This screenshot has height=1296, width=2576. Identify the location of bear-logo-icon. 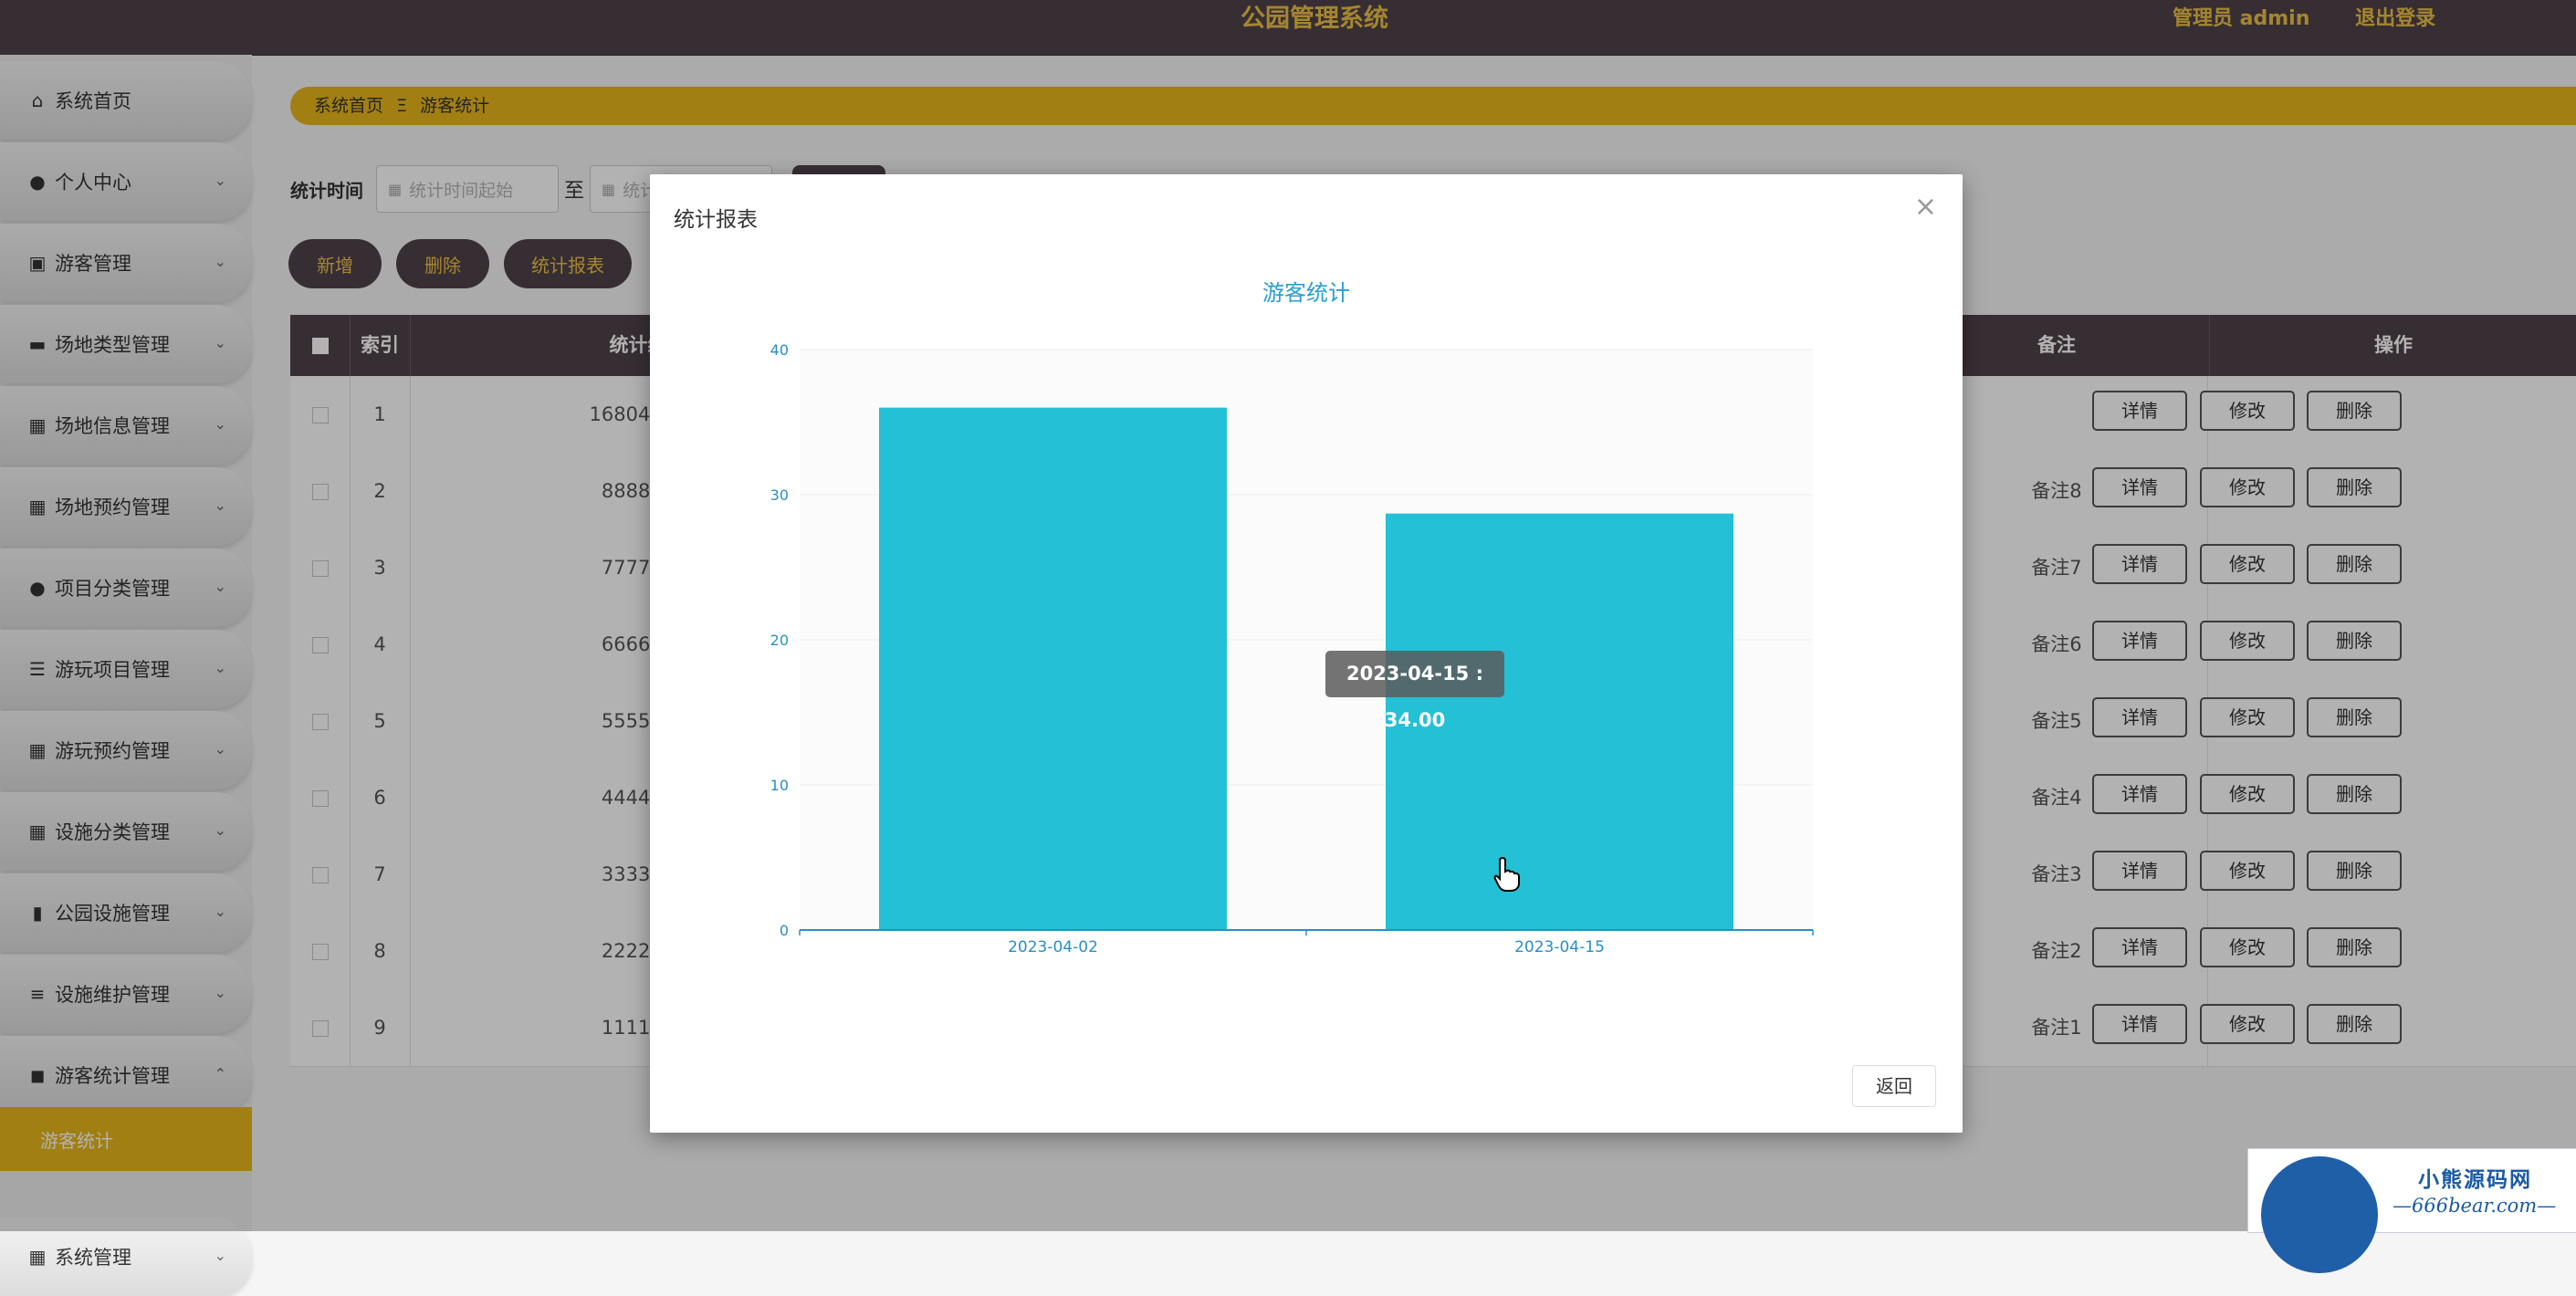
(2319, 1214).